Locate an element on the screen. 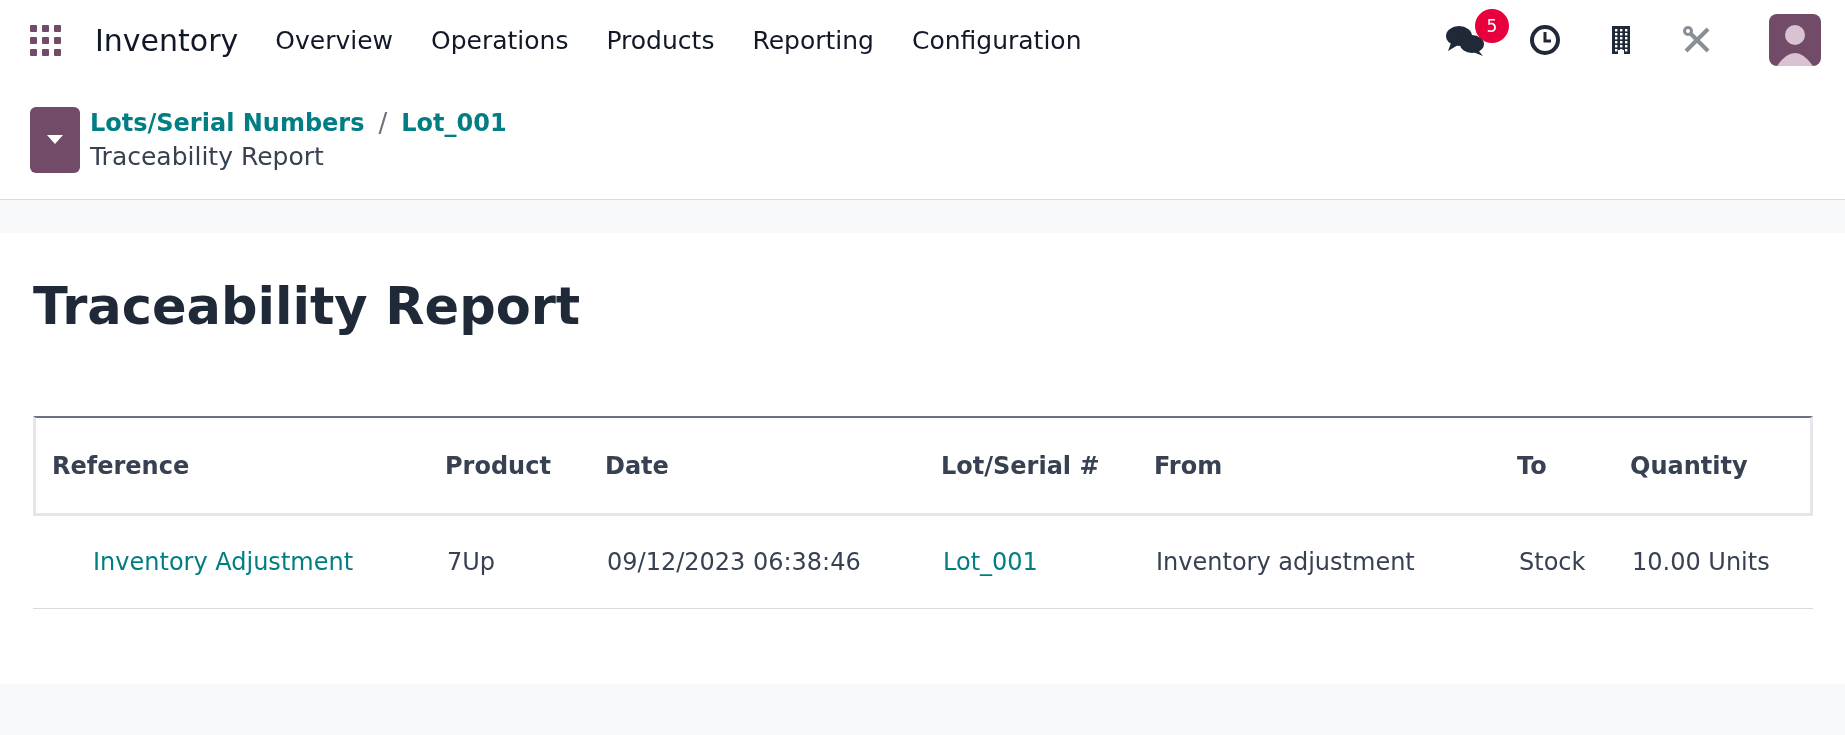 The image size is (1845, 735). table-cell-text: 10.00 Units is located at coordinates (1701, 562).